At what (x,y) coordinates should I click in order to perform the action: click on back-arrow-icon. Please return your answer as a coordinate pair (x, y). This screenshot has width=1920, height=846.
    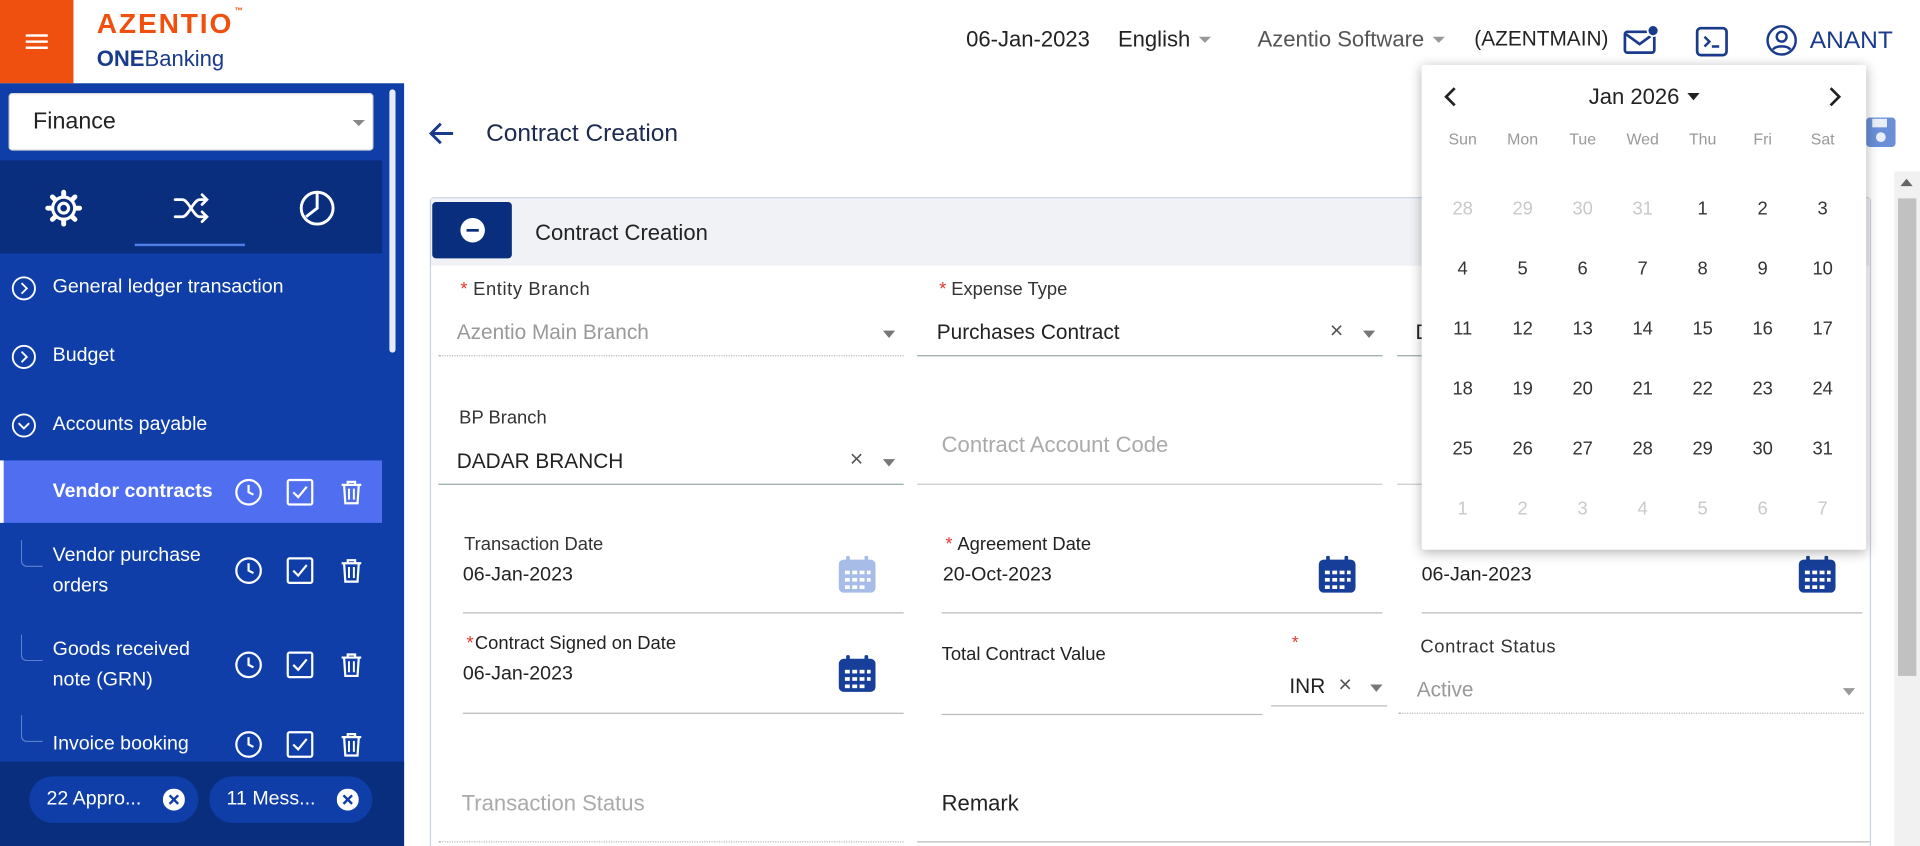
    Looking at the image, I should click on (442, 134).